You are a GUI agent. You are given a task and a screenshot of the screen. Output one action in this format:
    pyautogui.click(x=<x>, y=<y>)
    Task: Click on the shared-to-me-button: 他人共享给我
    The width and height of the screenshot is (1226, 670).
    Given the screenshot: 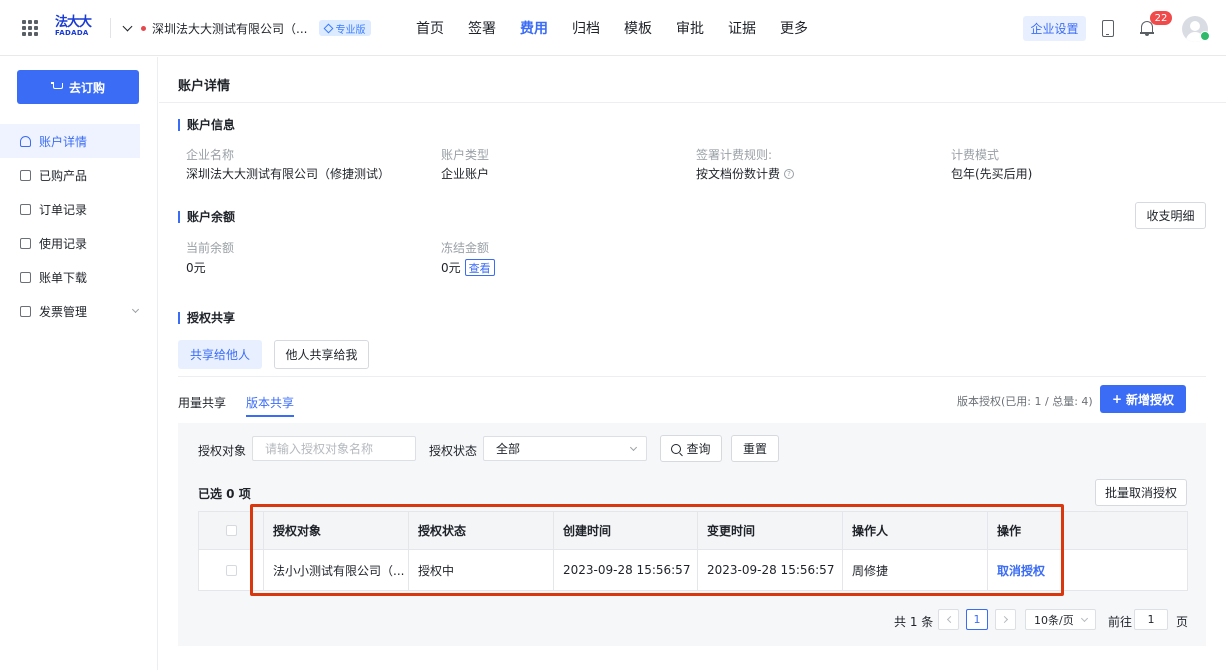 What is the action you would take?
    pyautogui.click(x=321, y=354)
    